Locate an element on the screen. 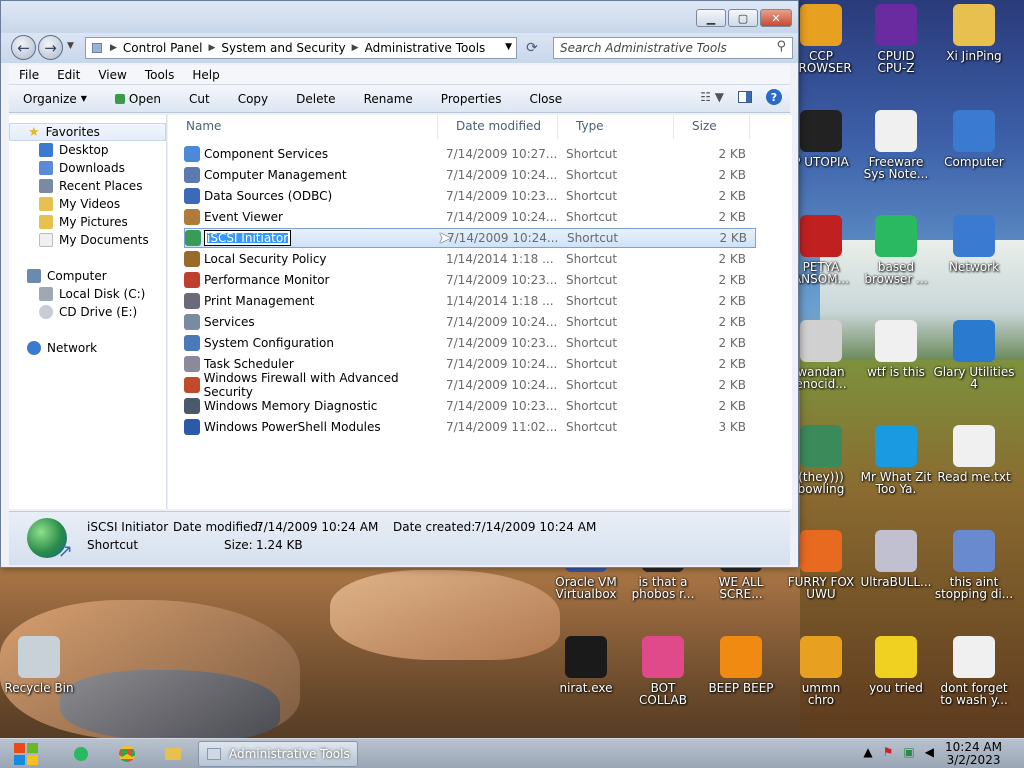 The height and width of the screenshot is (768, 1024). taskbar-pinned-explorer is located at coordinates (173, 754).